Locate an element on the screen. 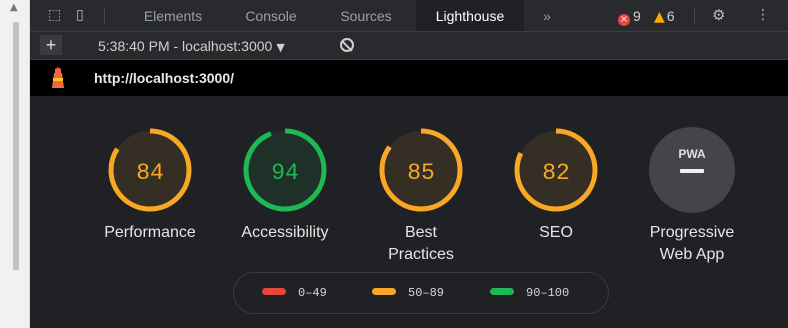 This screenshot has width=788, height=328. score-ring: 94 is located at coordinates (285, 170).